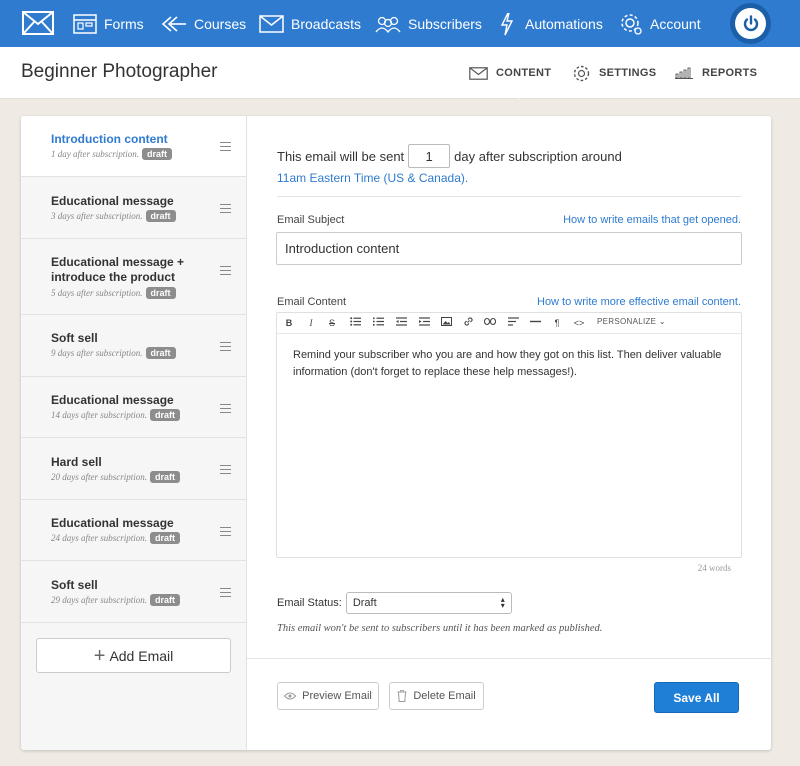  I want to click on tab-settings: SETTINGS, so click(614, 73).